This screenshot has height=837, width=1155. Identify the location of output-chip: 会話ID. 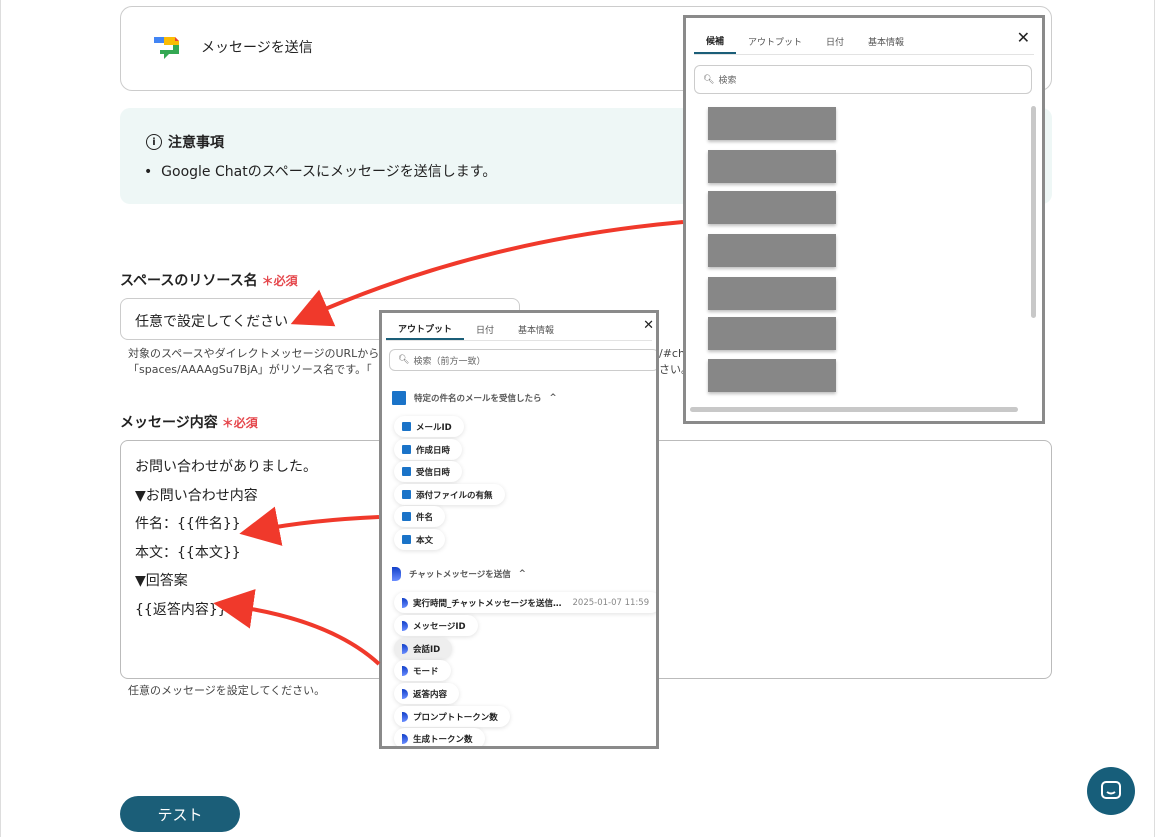
(423, 648).